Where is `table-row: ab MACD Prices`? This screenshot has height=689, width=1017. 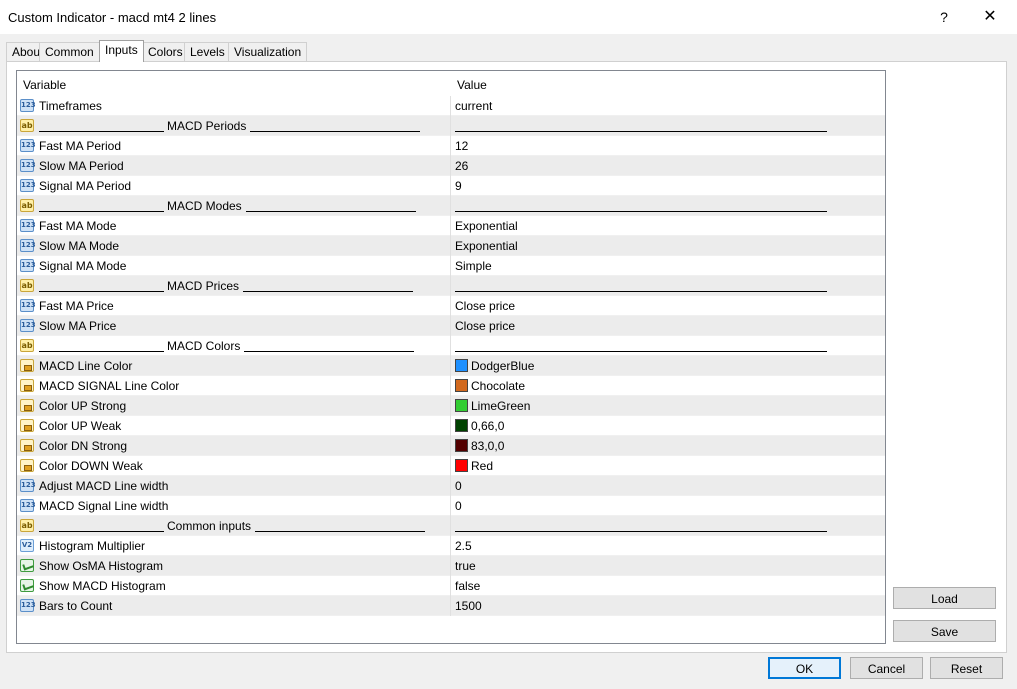
table-row: ab MACD Prices is located at coordinates (451, 286).